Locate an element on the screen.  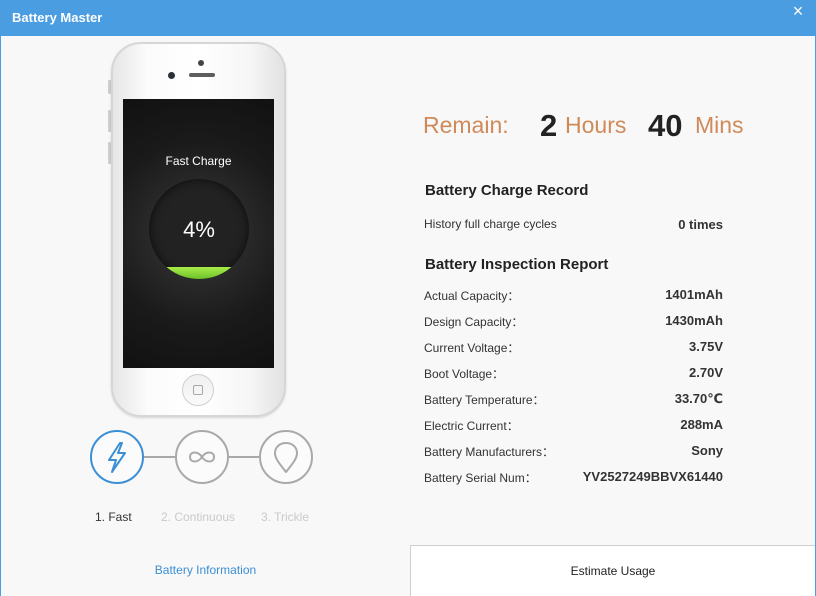
mode-trickle-button is located at coordinates (286, 457).